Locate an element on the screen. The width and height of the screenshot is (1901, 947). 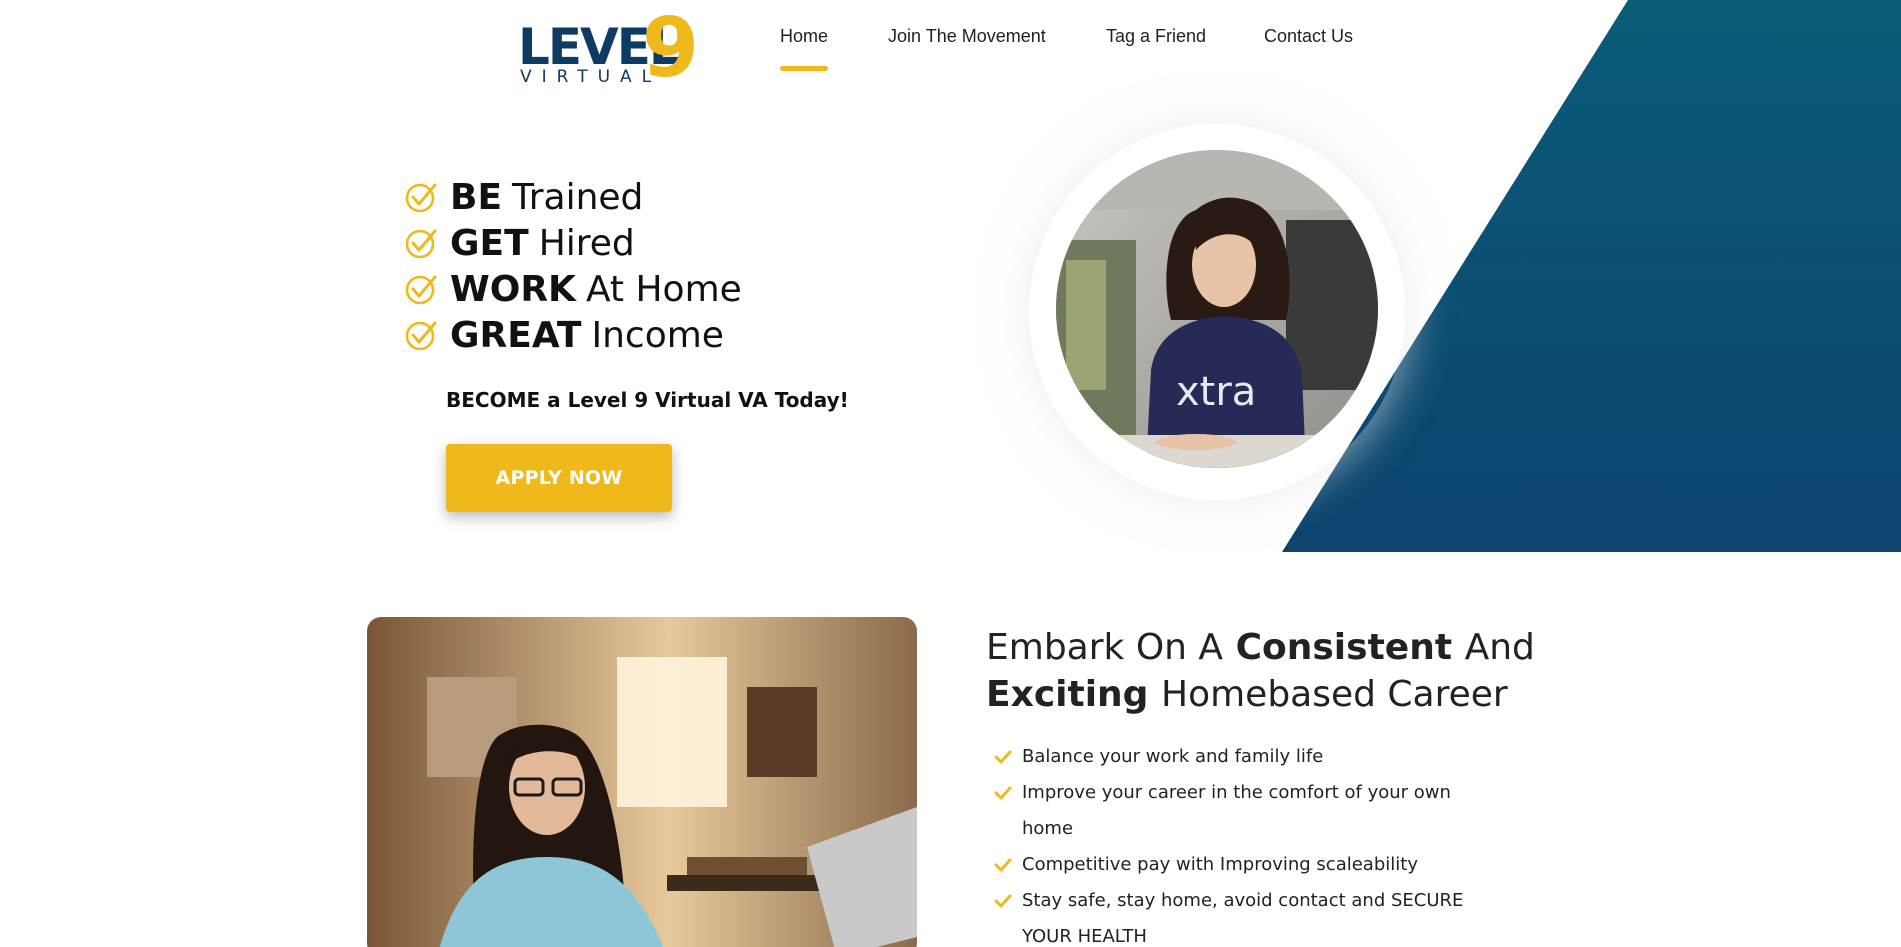
hero-photo-woman-at-computer: xtra is located at coordinates (1217, 309).